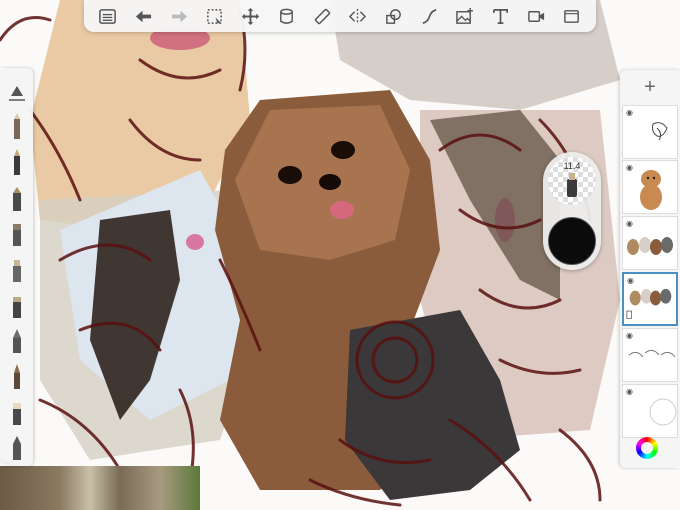 The image size is (680, 510). I want to click on dog-nose, so click(330, 182).